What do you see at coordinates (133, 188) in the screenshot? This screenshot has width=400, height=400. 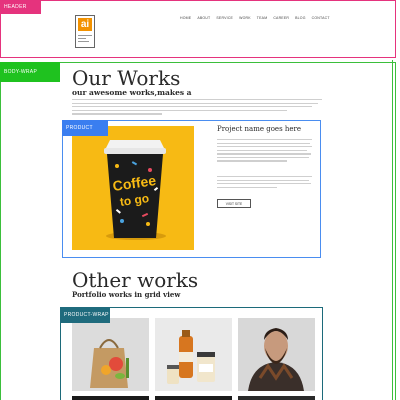 I see `coffee-cup-image: Coffee to go` at bounding box center [133, 188].